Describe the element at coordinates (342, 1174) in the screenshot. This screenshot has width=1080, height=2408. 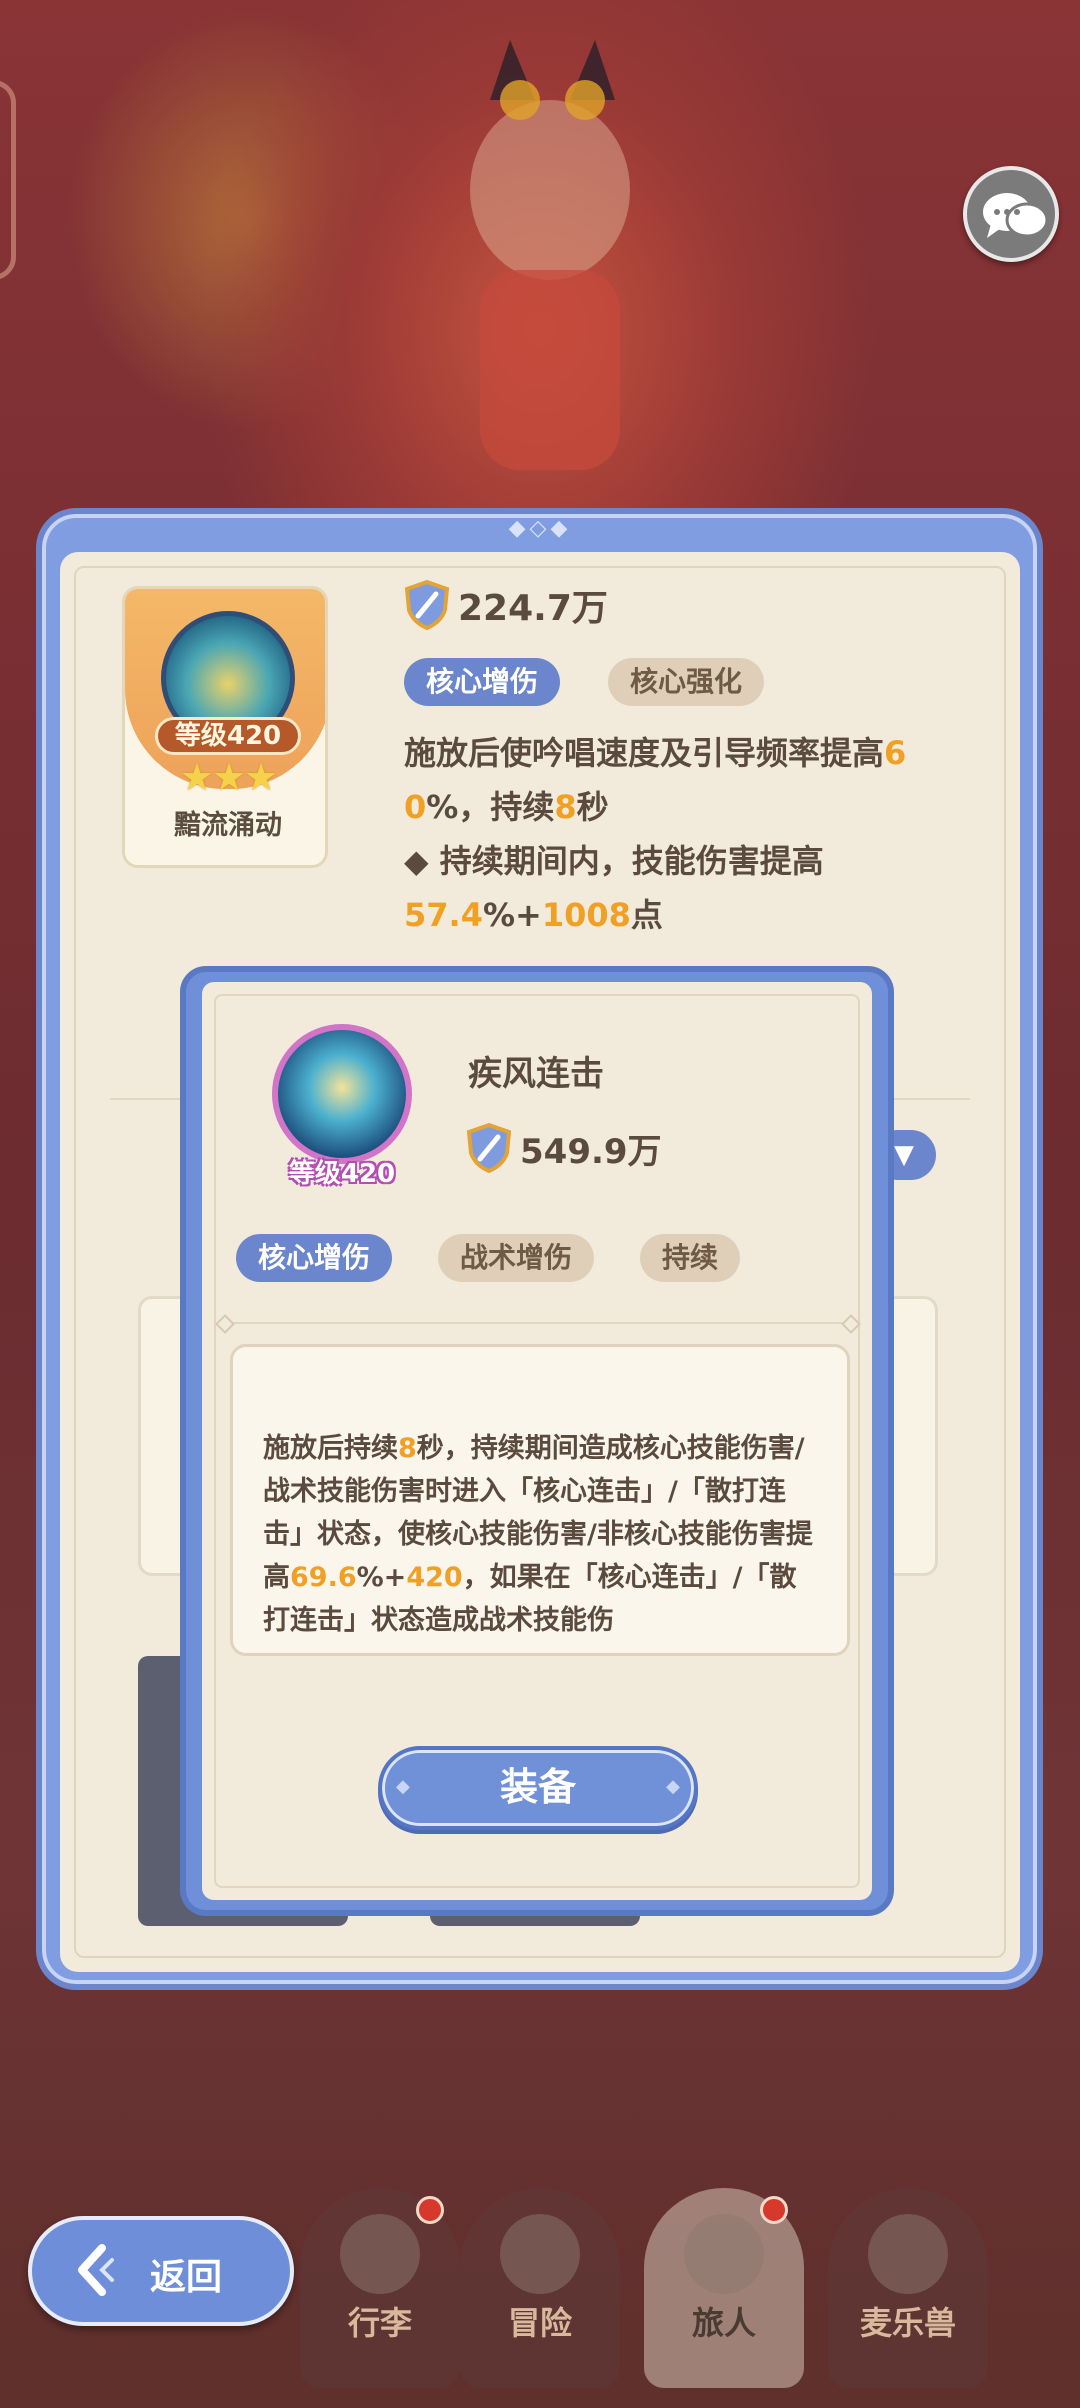
I see `skill-level: 等级420` at that location.